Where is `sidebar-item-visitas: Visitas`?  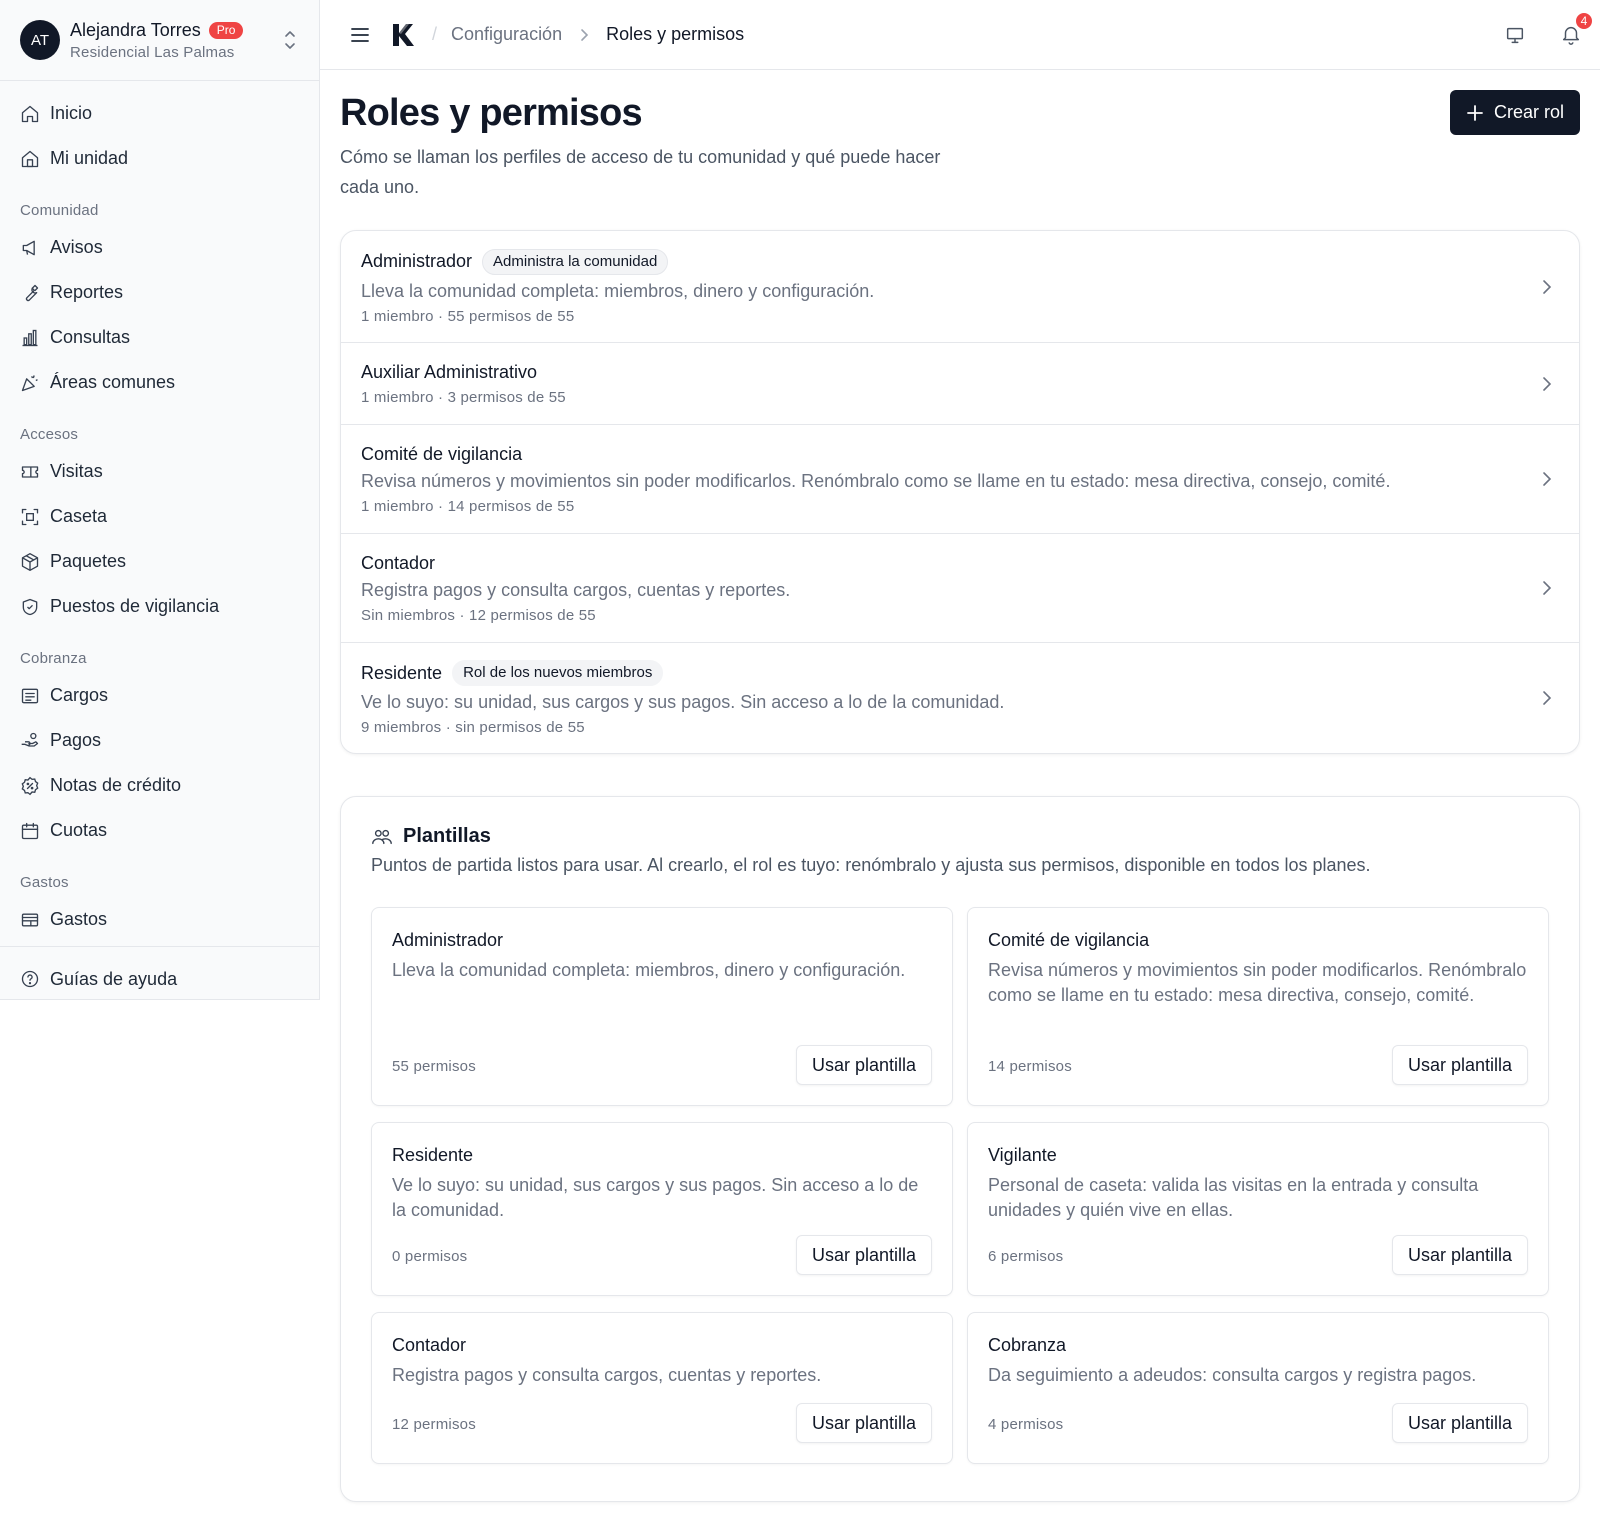 sidebar-item-visitas: Visitas is located at coordinates (159, 471).